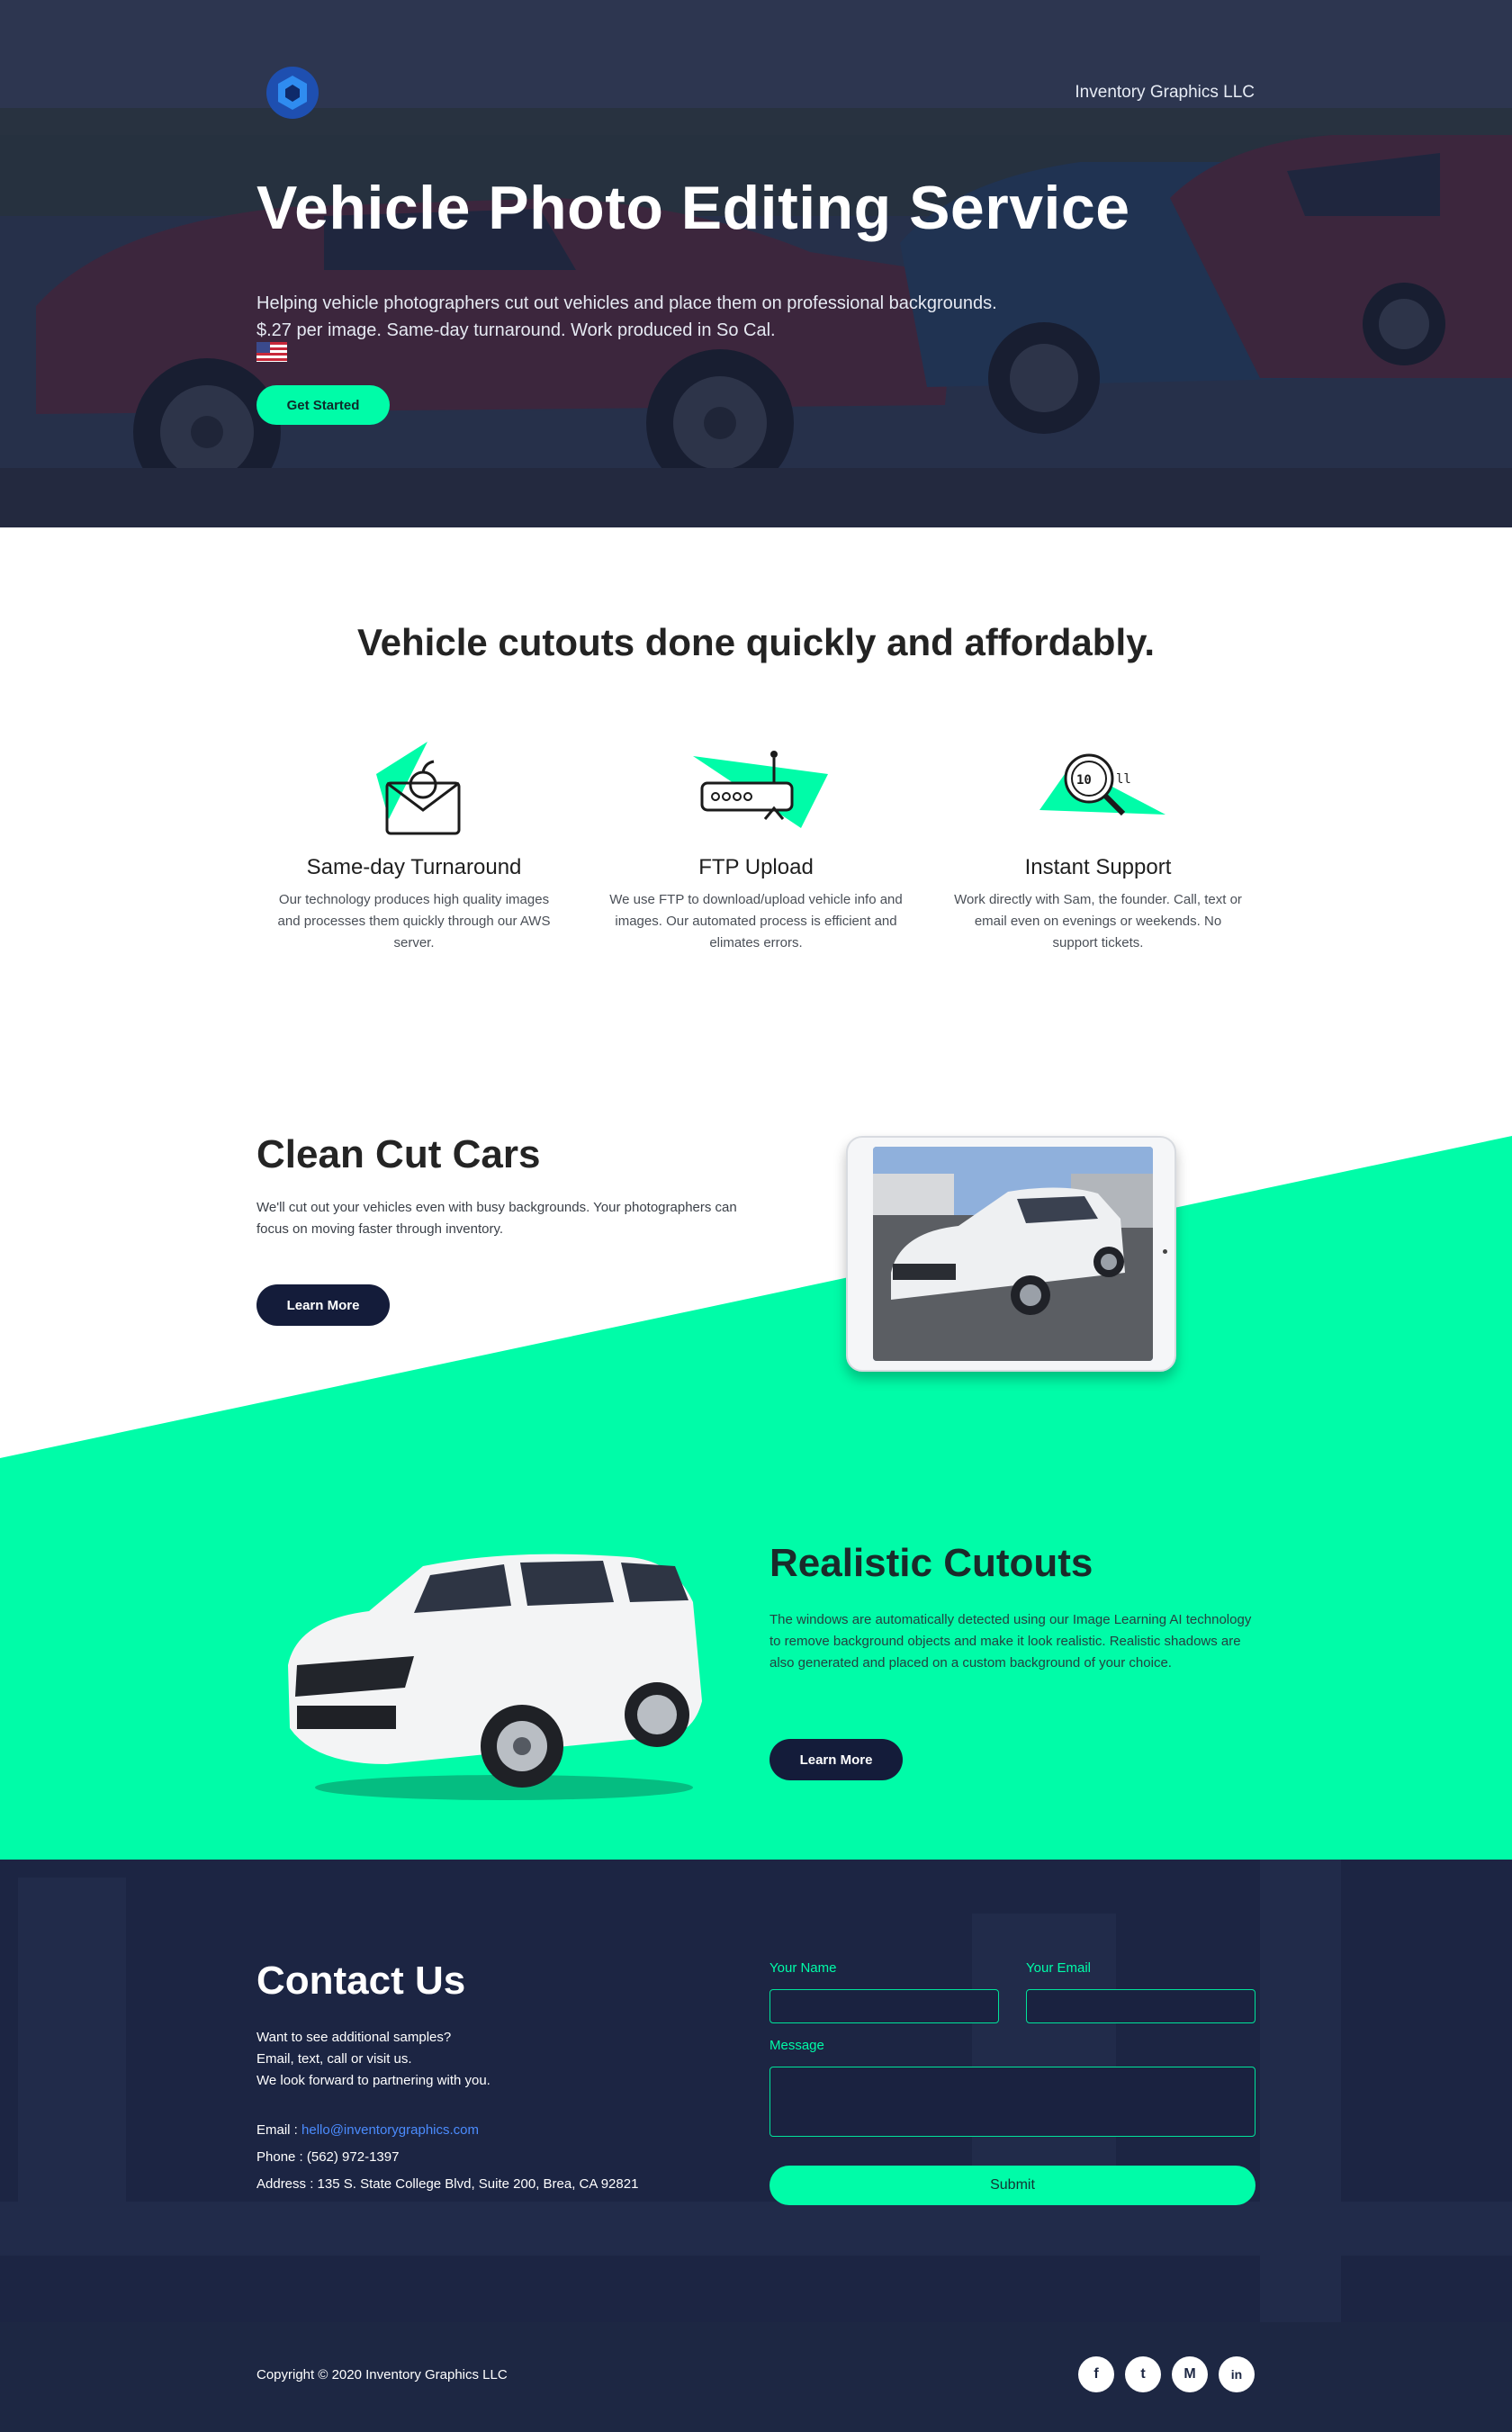 This screenshot has width=1512, height=2432. What do you see at coordinates (373, 2080) in the screenshot?
I see `contact-intro-line: We look forward to partnering with you.` at bounding box center [373, 2080].